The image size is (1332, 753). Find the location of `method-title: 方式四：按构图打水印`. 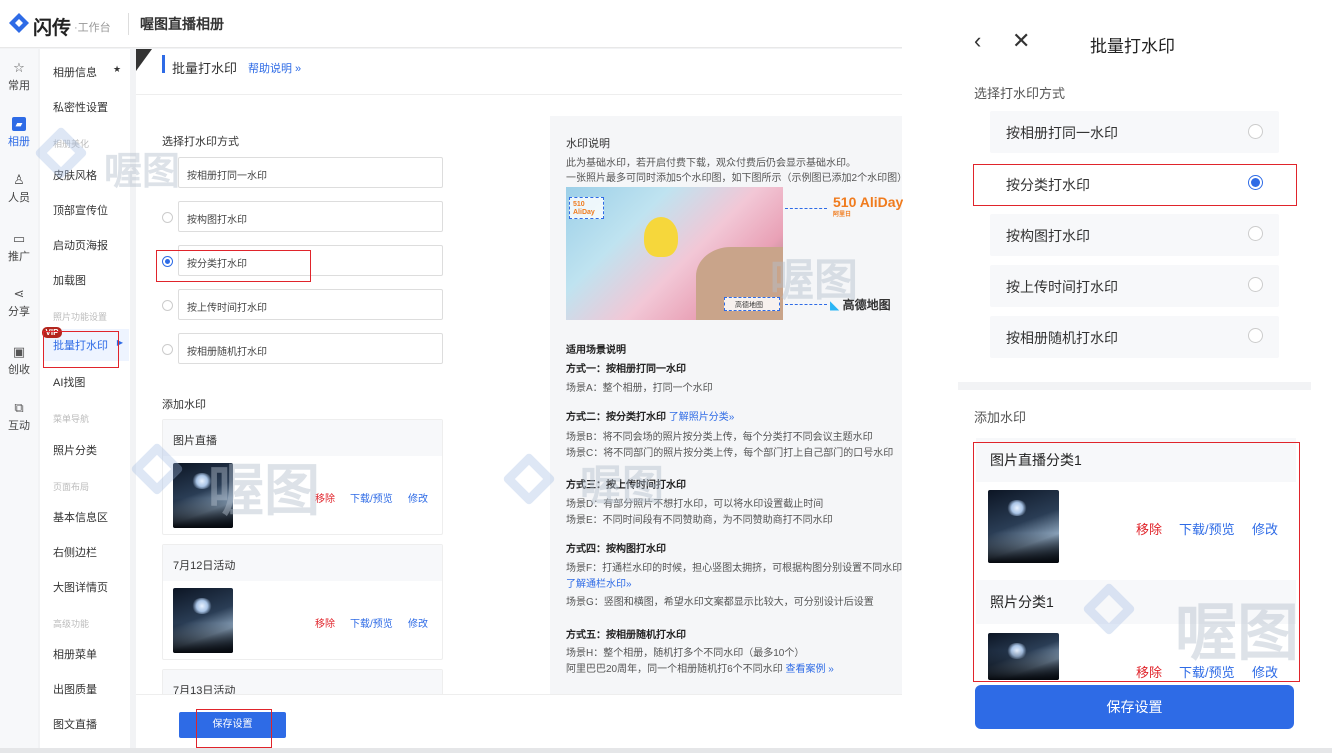

method-title: 方式四：按构图打水印 is located at coordinates (616, 549).